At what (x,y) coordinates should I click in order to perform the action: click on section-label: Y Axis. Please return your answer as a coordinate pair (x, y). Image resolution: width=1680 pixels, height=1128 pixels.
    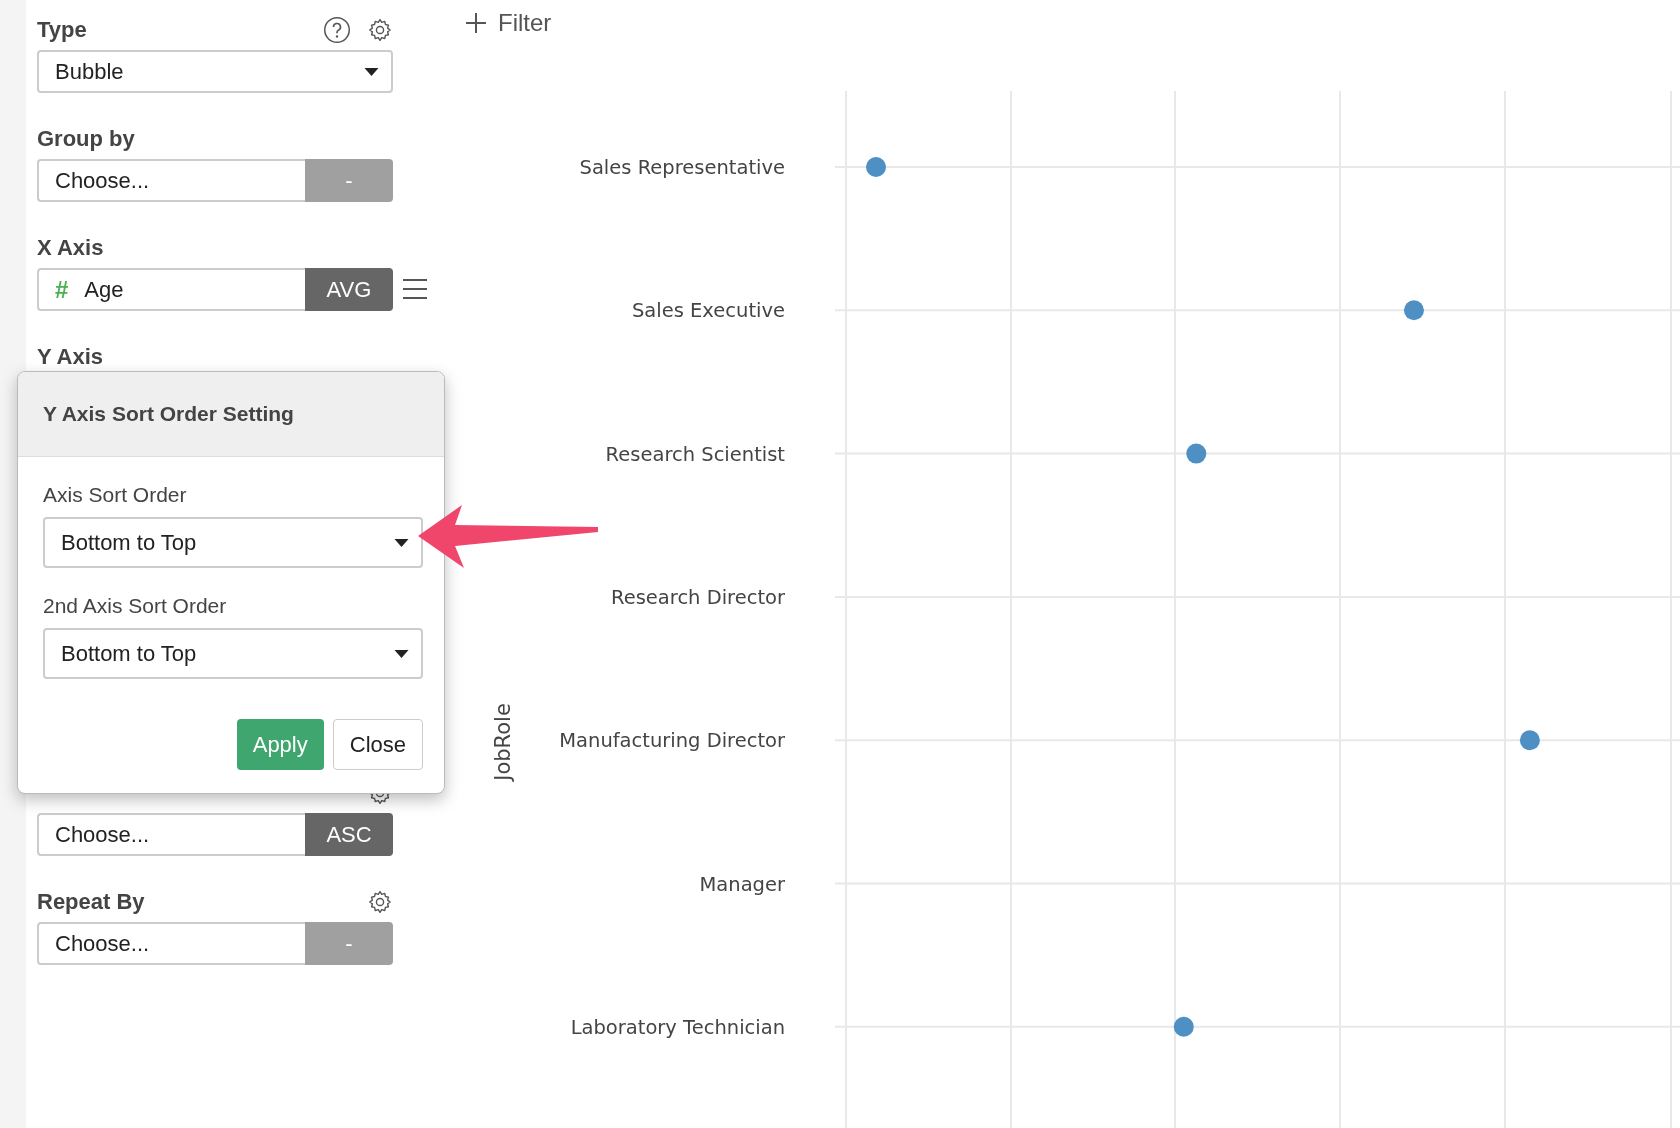
    Looking at the image, I should click on (71, 357).